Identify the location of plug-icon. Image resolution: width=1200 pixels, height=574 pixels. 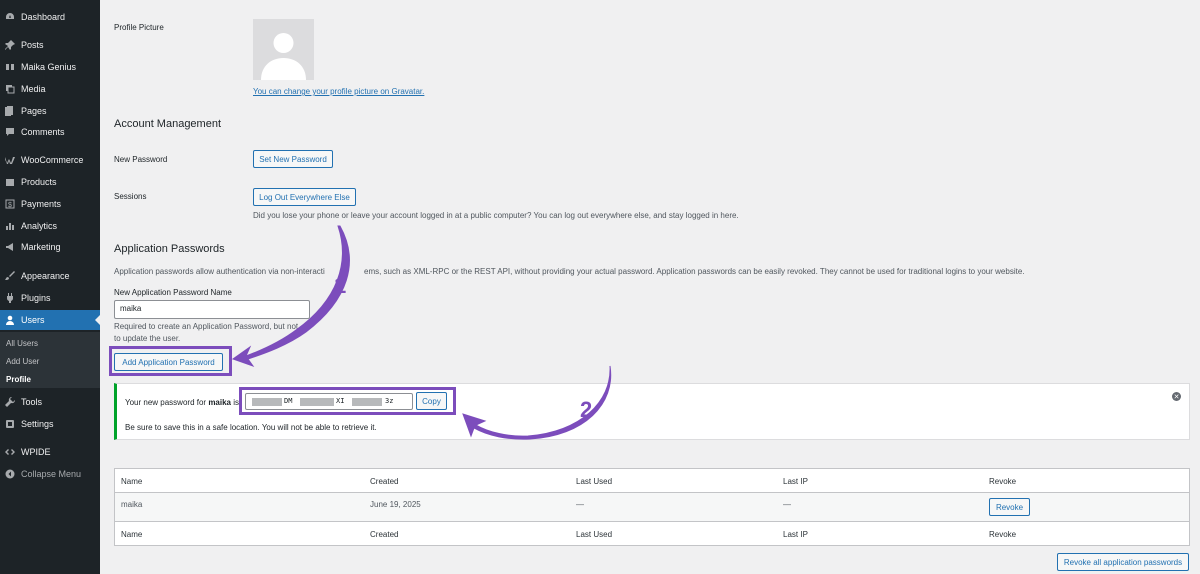
(10, 298).